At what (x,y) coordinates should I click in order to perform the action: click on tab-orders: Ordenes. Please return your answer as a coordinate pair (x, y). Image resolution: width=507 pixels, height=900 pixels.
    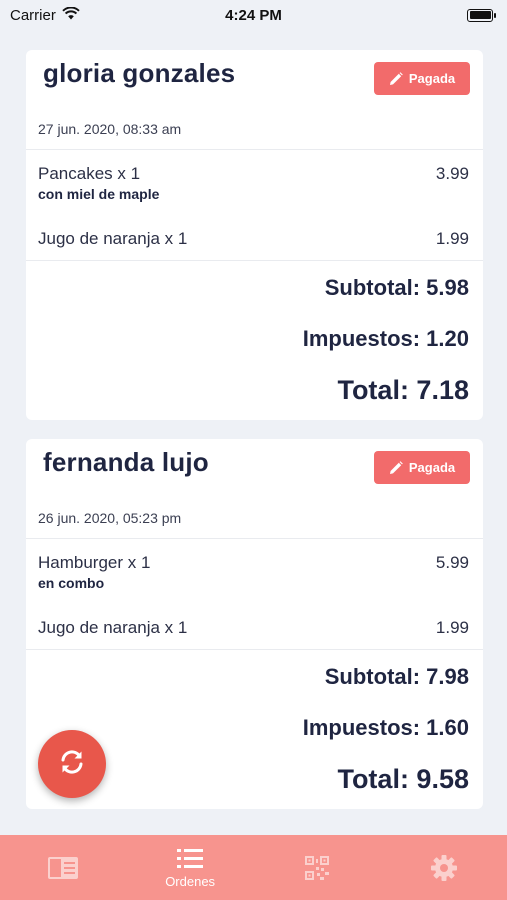
    Looking at the image, I should click on (190, 867).